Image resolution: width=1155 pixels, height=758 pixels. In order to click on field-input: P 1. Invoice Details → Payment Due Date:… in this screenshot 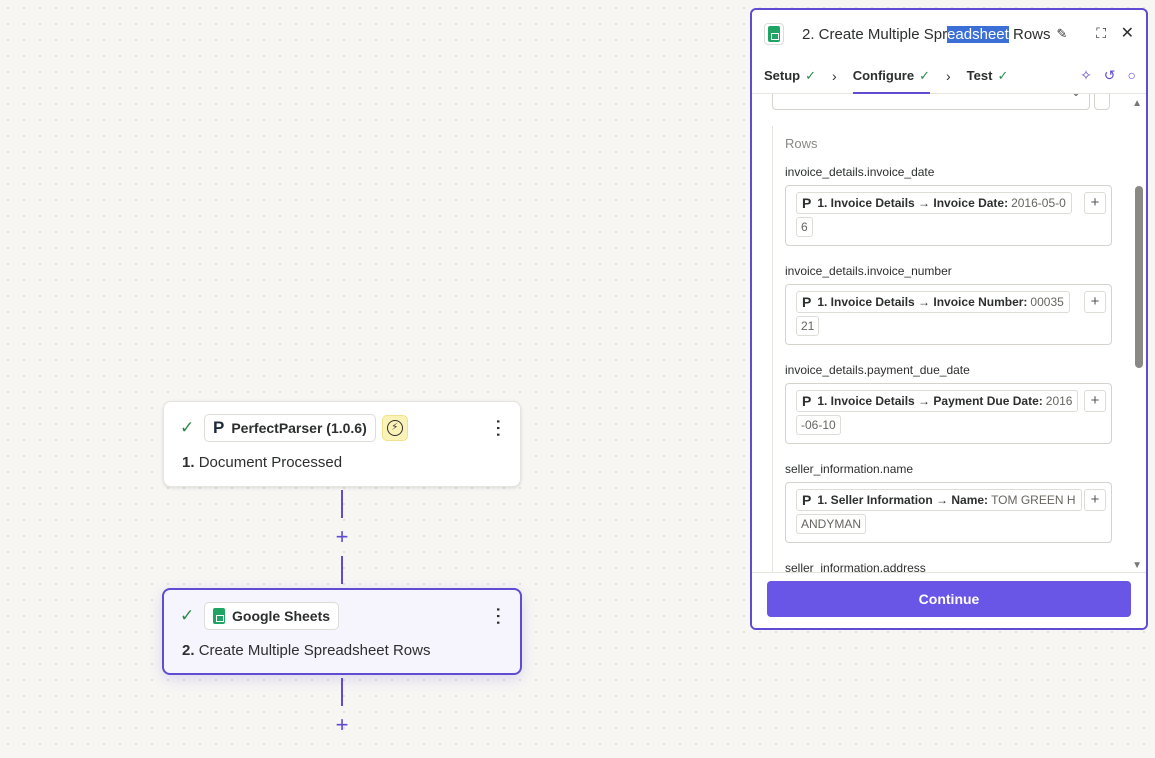, I will do `click(948, 413)`.